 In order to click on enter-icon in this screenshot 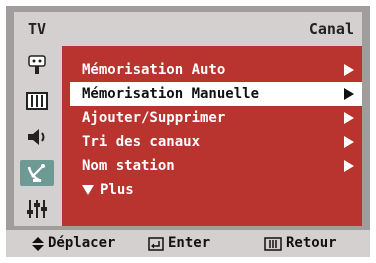, I will do `click(156, 243)`.